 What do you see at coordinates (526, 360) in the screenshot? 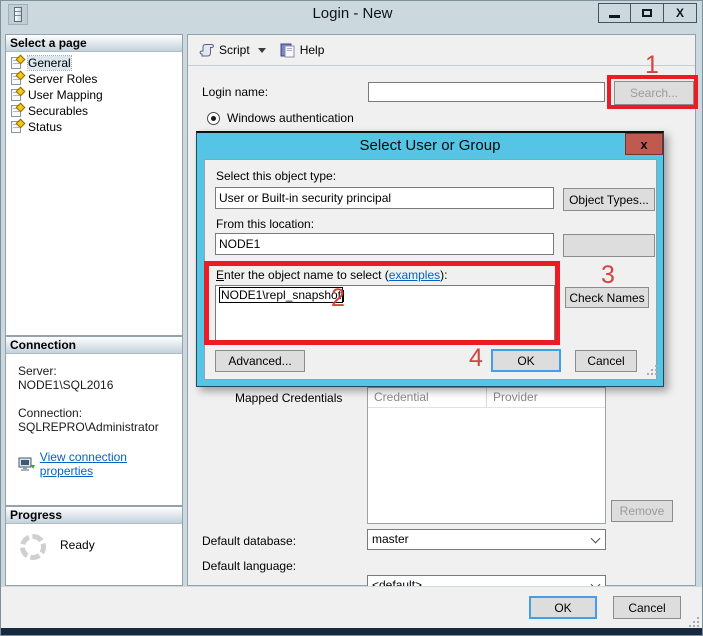
I see `dialog-ok-button: OK` at bounding box center [526, 360].